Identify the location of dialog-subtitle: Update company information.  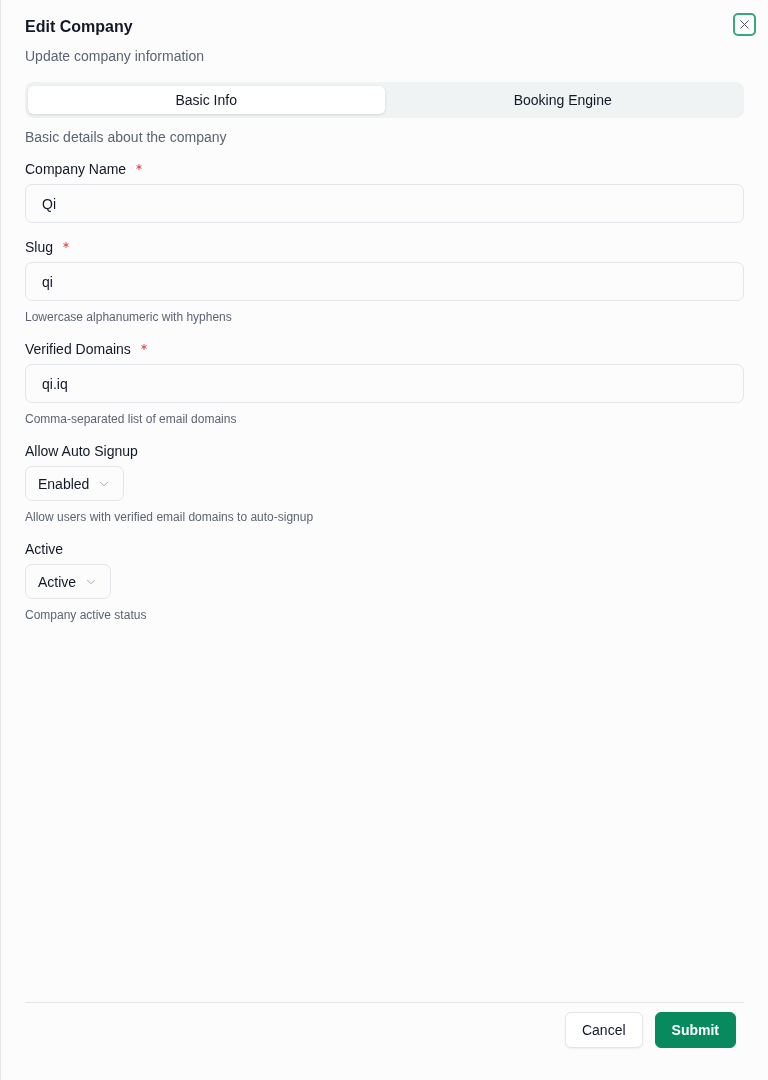
(115, 56).